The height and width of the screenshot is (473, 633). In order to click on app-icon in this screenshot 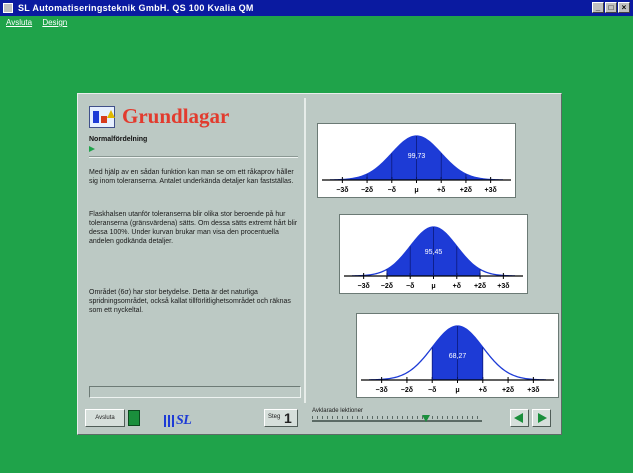, I will do `click(8, 8)`.